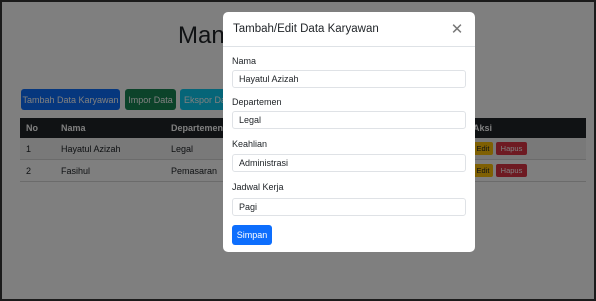  Describe the element at coordinates (257, 102) in the screenshot. I see `departemen-label: Departemen` at that location.